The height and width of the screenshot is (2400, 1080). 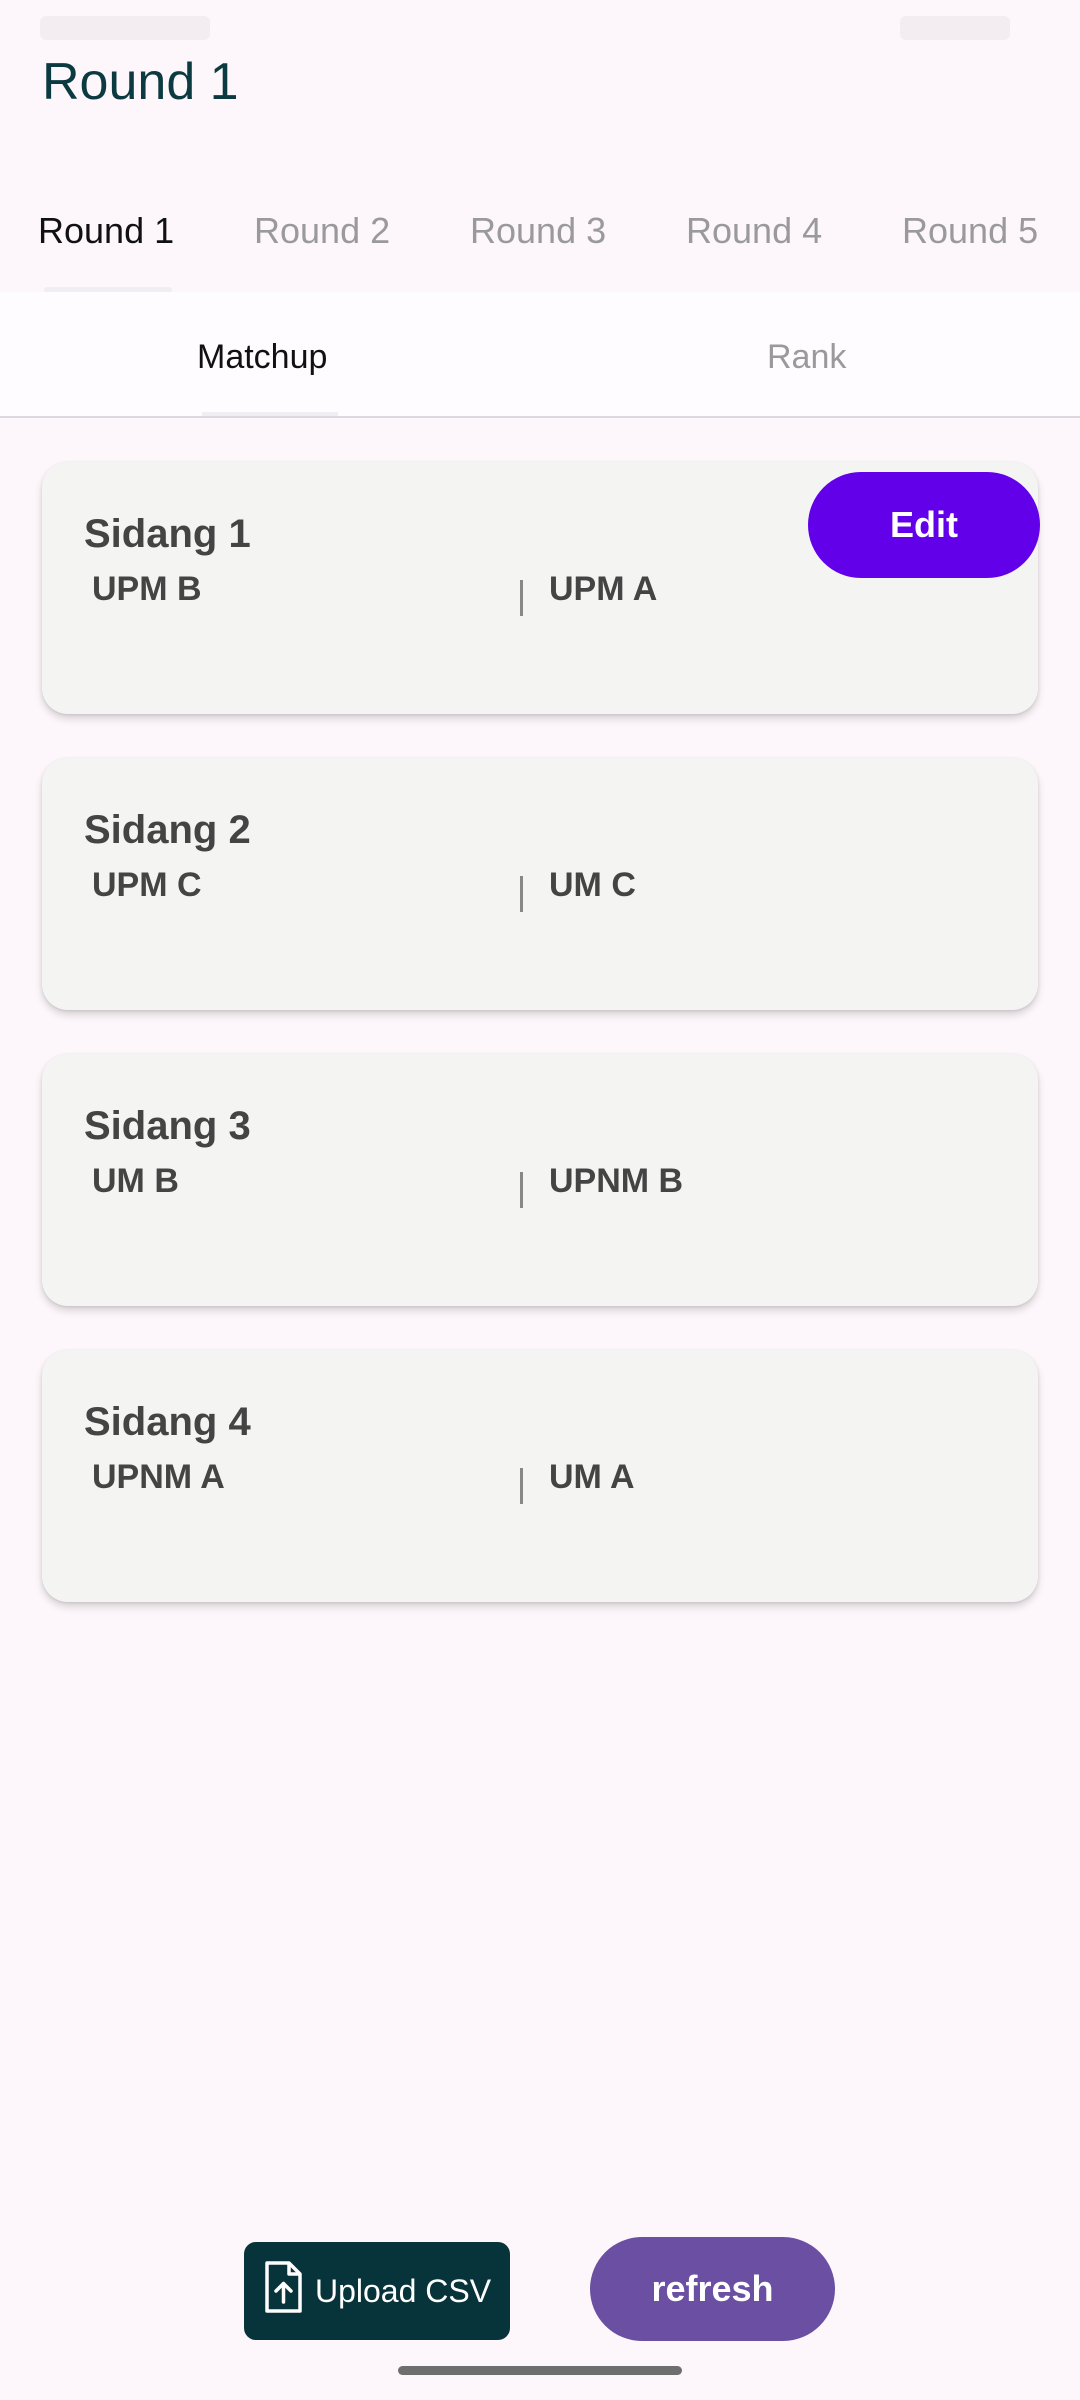 I want to click on team-b-name: UPM A, so click(x=603, y=589).